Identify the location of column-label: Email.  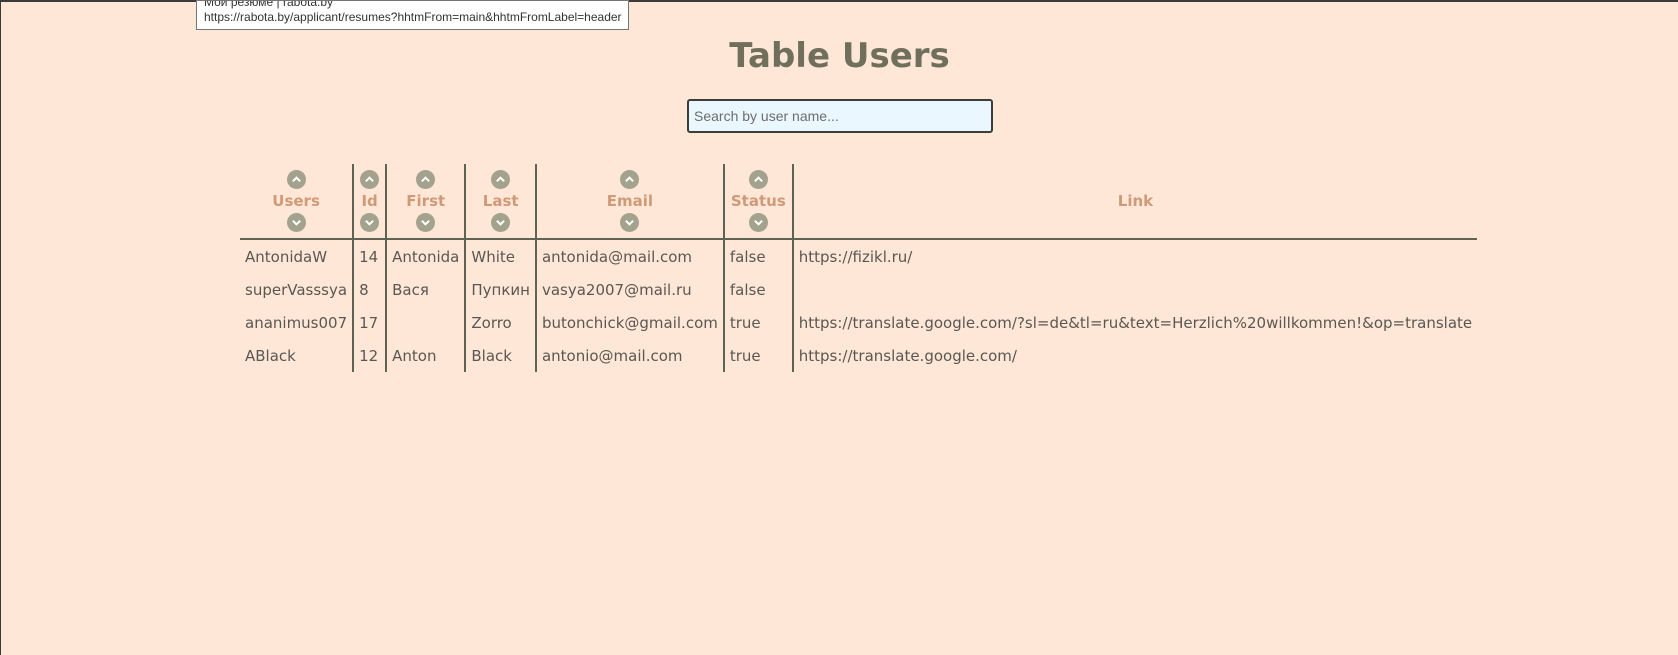
(630, 201).